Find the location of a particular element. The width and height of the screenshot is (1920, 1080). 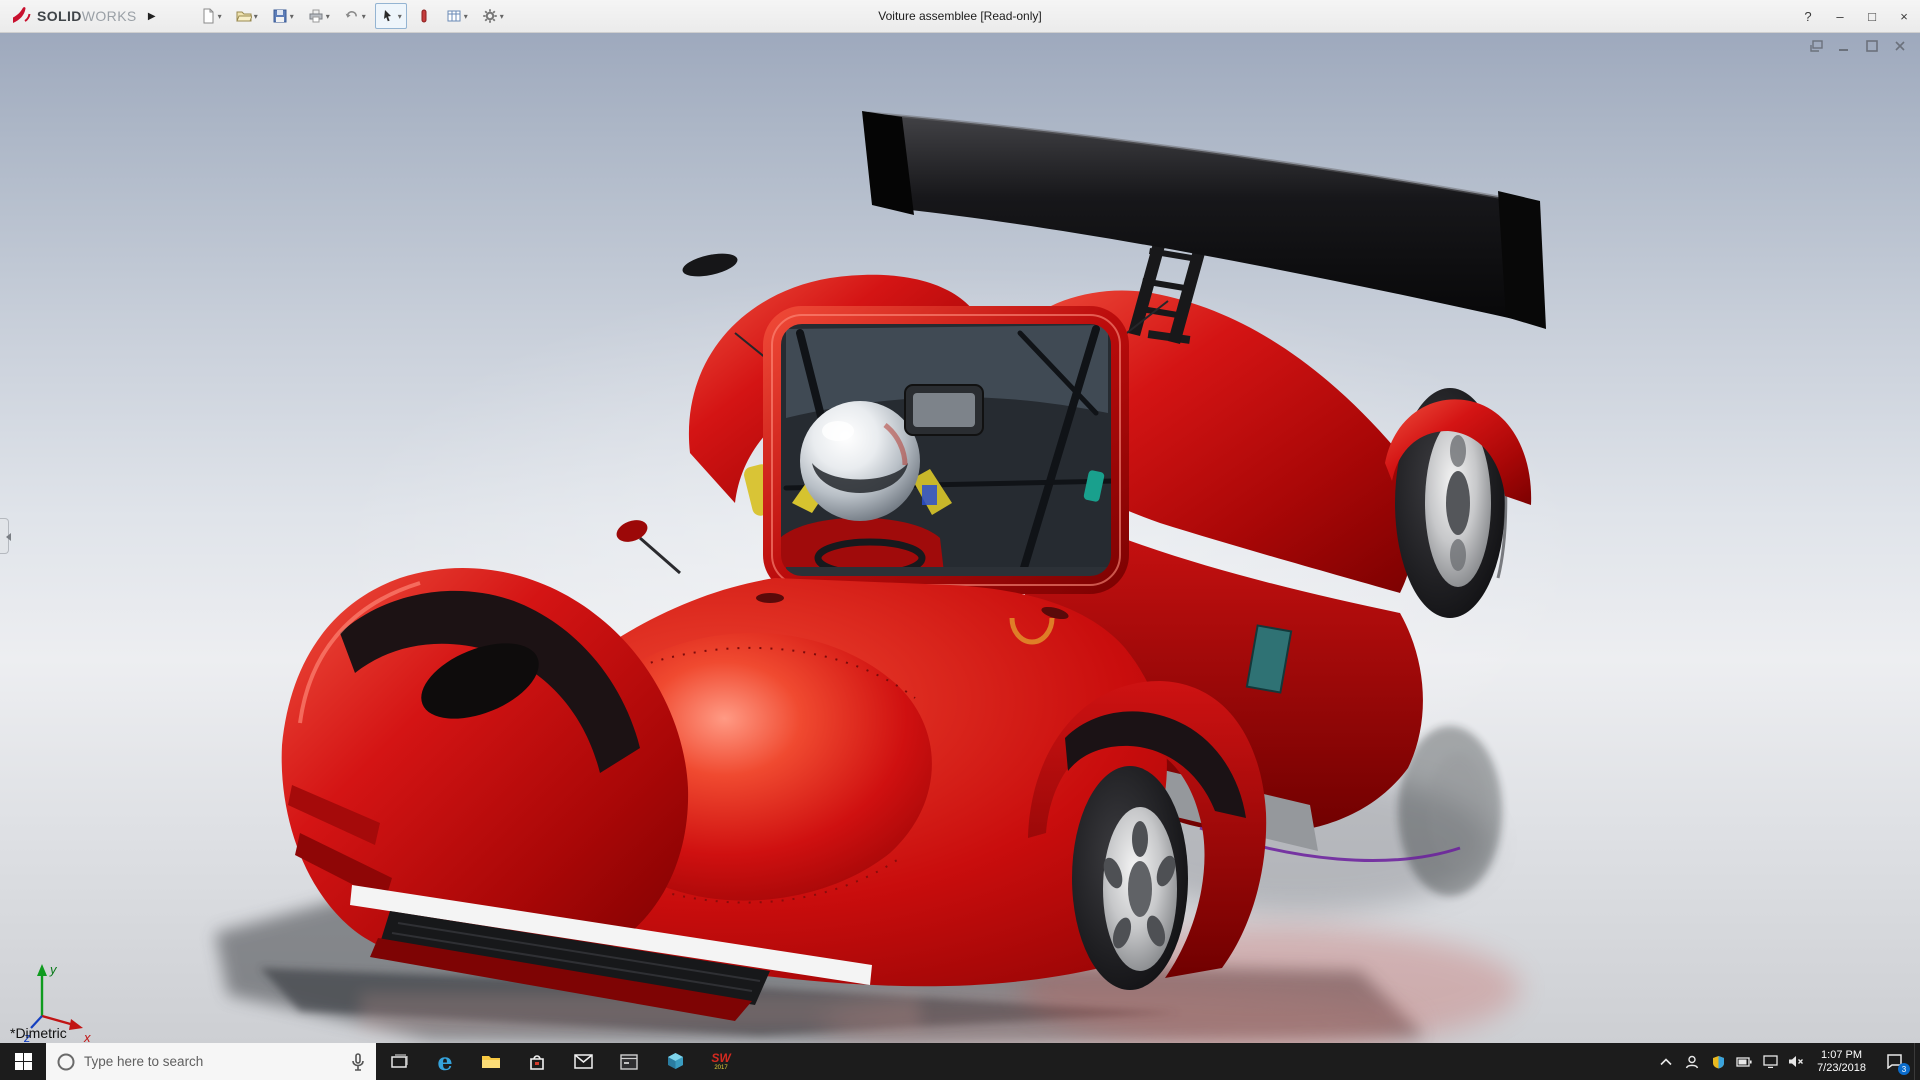

select-tool-button: ▾ is located at coordinates (390, 16).